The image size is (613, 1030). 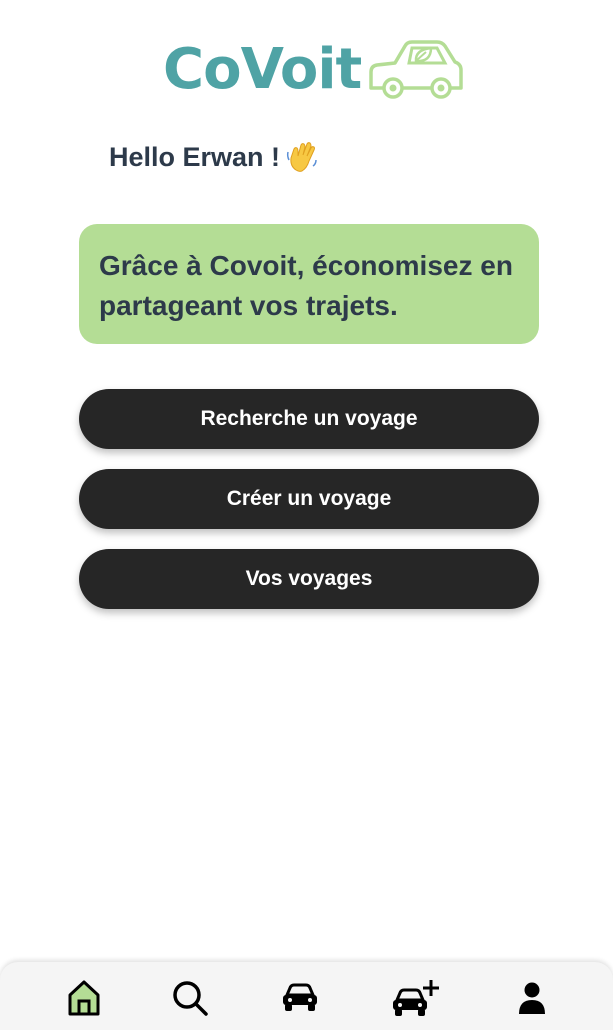 I want to click on app-logo: CoVoit, so click(x=314, y=68).